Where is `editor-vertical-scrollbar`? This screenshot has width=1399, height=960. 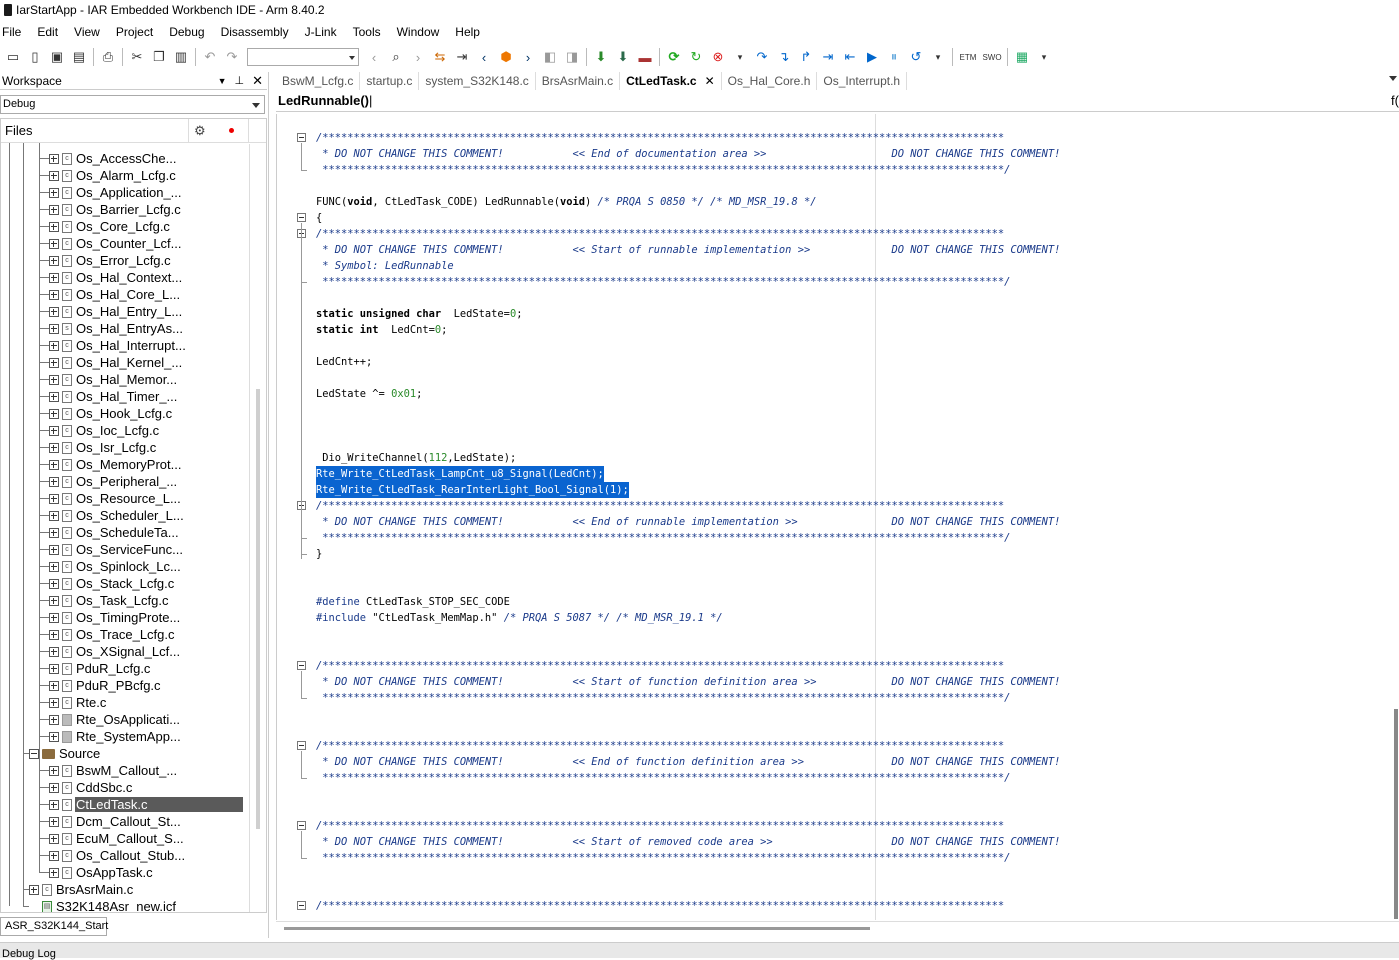
editor-vertical-scrollbar is located at coordinates (1396, 517).